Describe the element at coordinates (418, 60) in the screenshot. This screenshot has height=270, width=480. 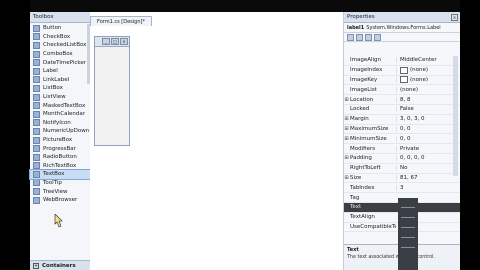
I see `property-value-text: MiddleCenter` at that location.